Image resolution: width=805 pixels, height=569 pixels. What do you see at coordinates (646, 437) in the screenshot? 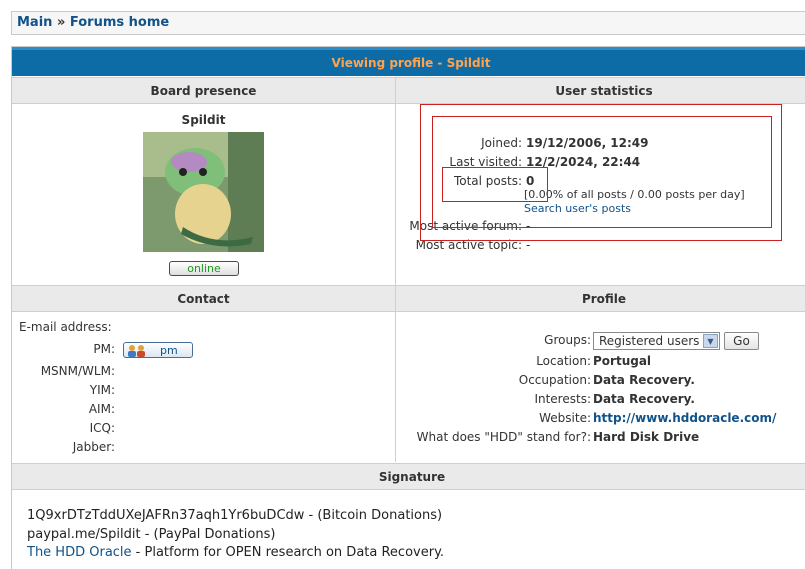
I see `hdd-value: Hard Disk Drive` at bounding box center [646, 437].